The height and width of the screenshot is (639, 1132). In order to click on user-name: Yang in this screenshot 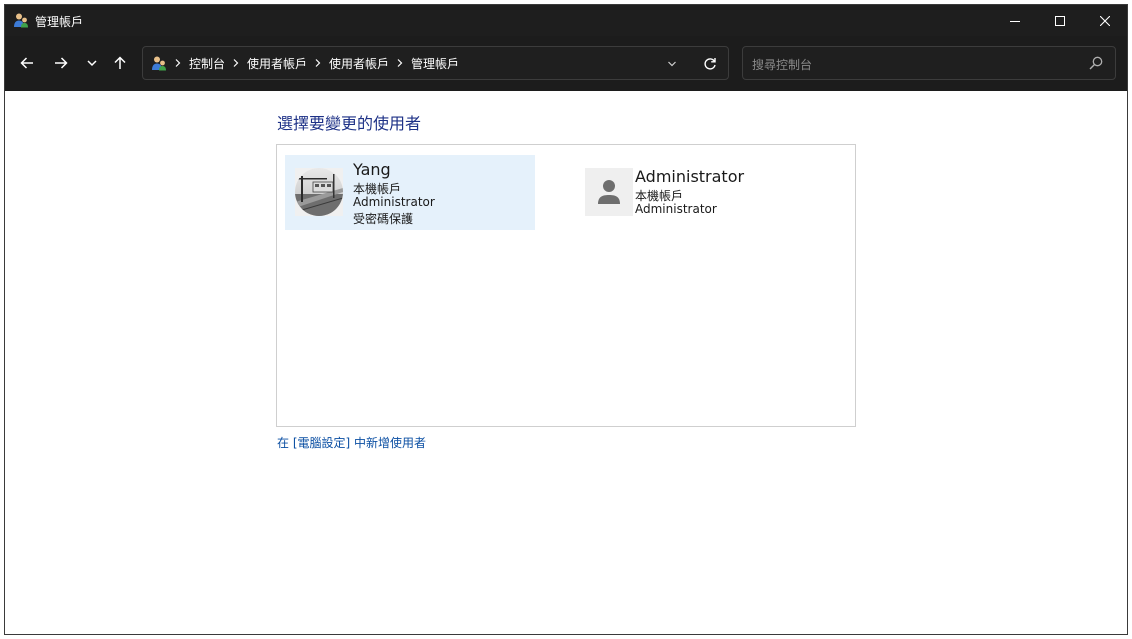, I will do `click(372, 169)`.